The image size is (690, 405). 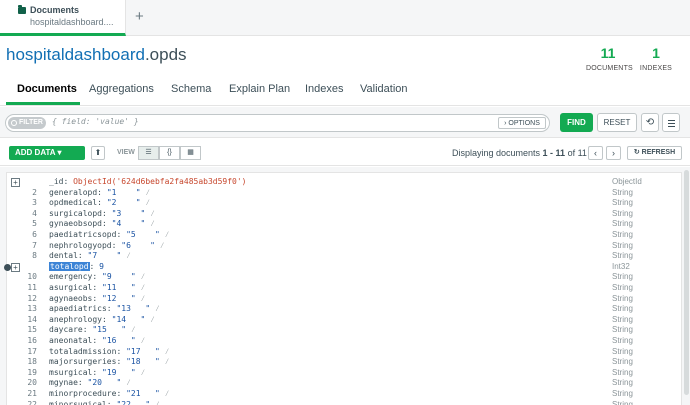 What do you see at coordinates (345, 299) in the screenshot?
I see `document-field-row: 12 agynaeobs: "12 " ⁄ String` at bounding box center [345, 299].